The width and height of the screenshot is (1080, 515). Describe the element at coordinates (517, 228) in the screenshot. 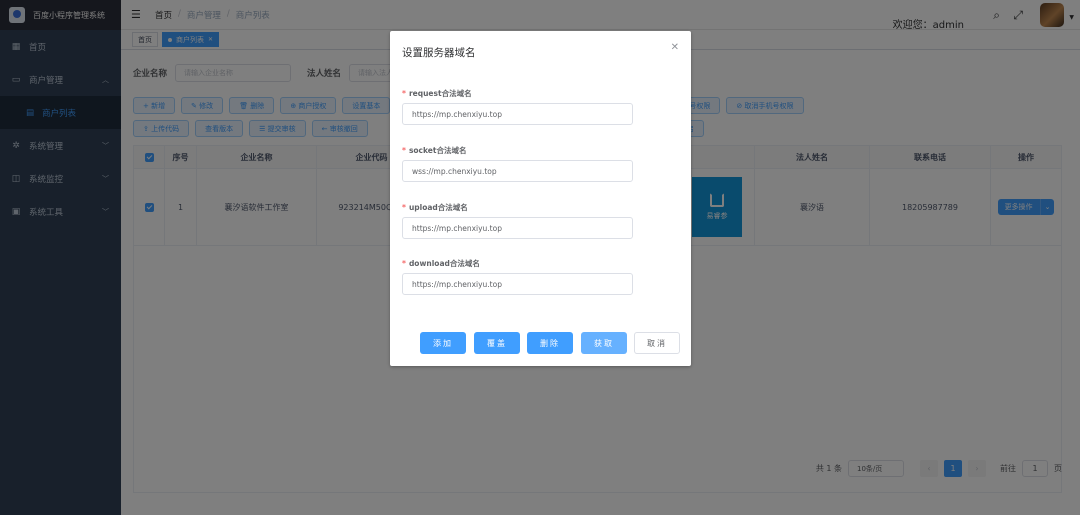

I see `upload-domain-input: https://mp.chenxiyu.top` at that location.